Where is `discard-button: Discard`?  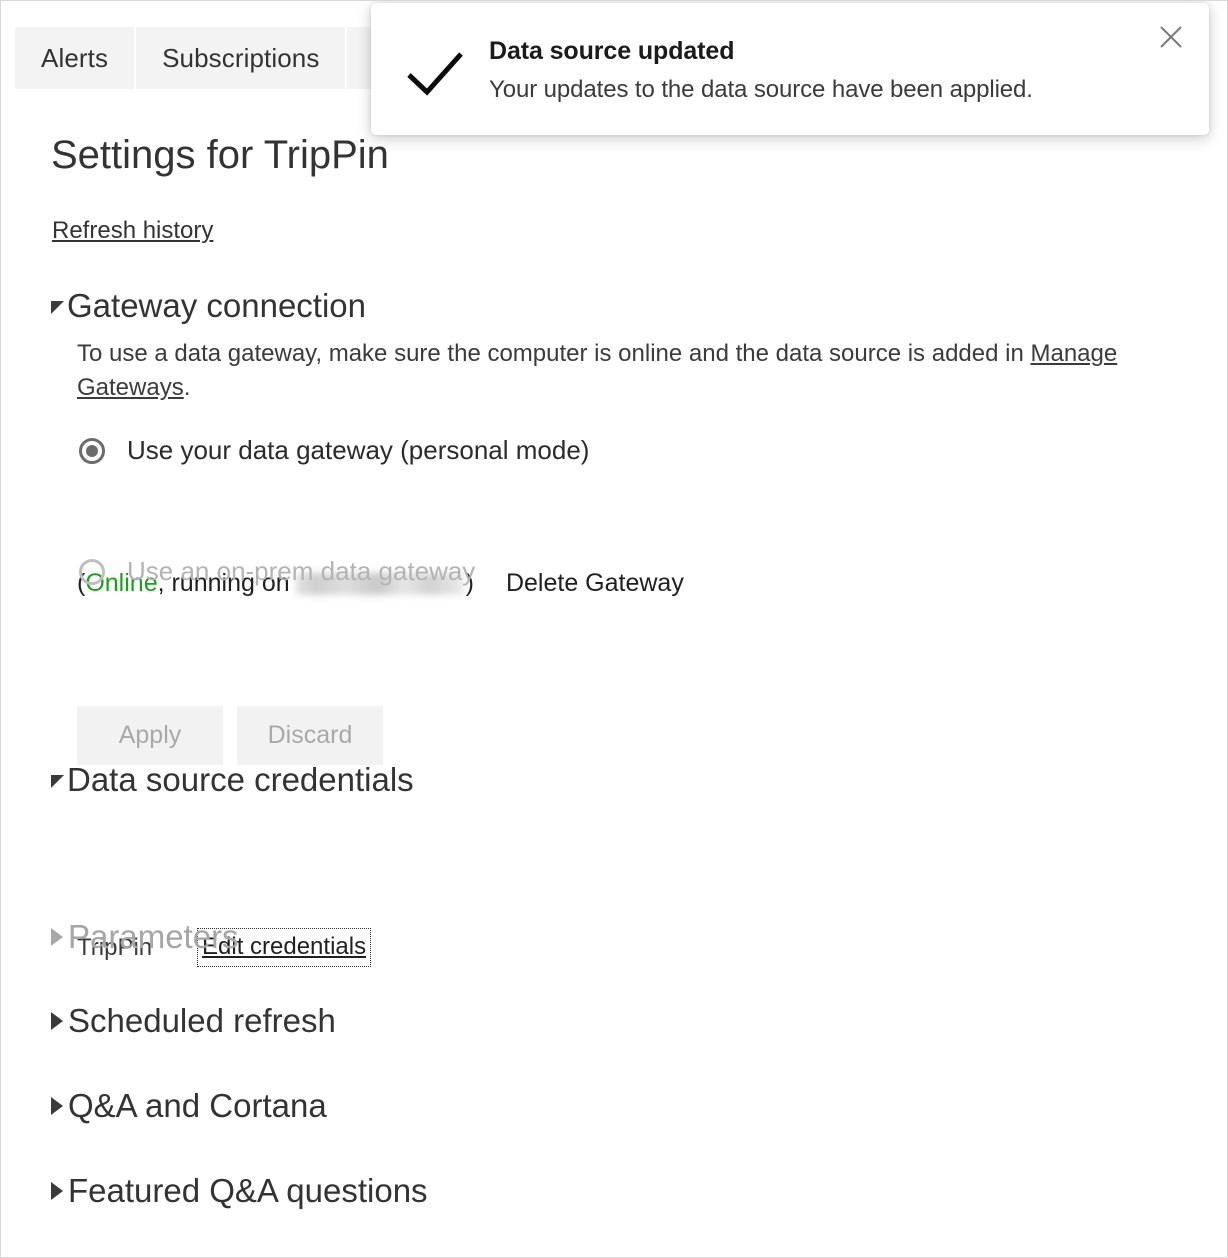
discard-button: Discard is located at coordinates (310, 735).